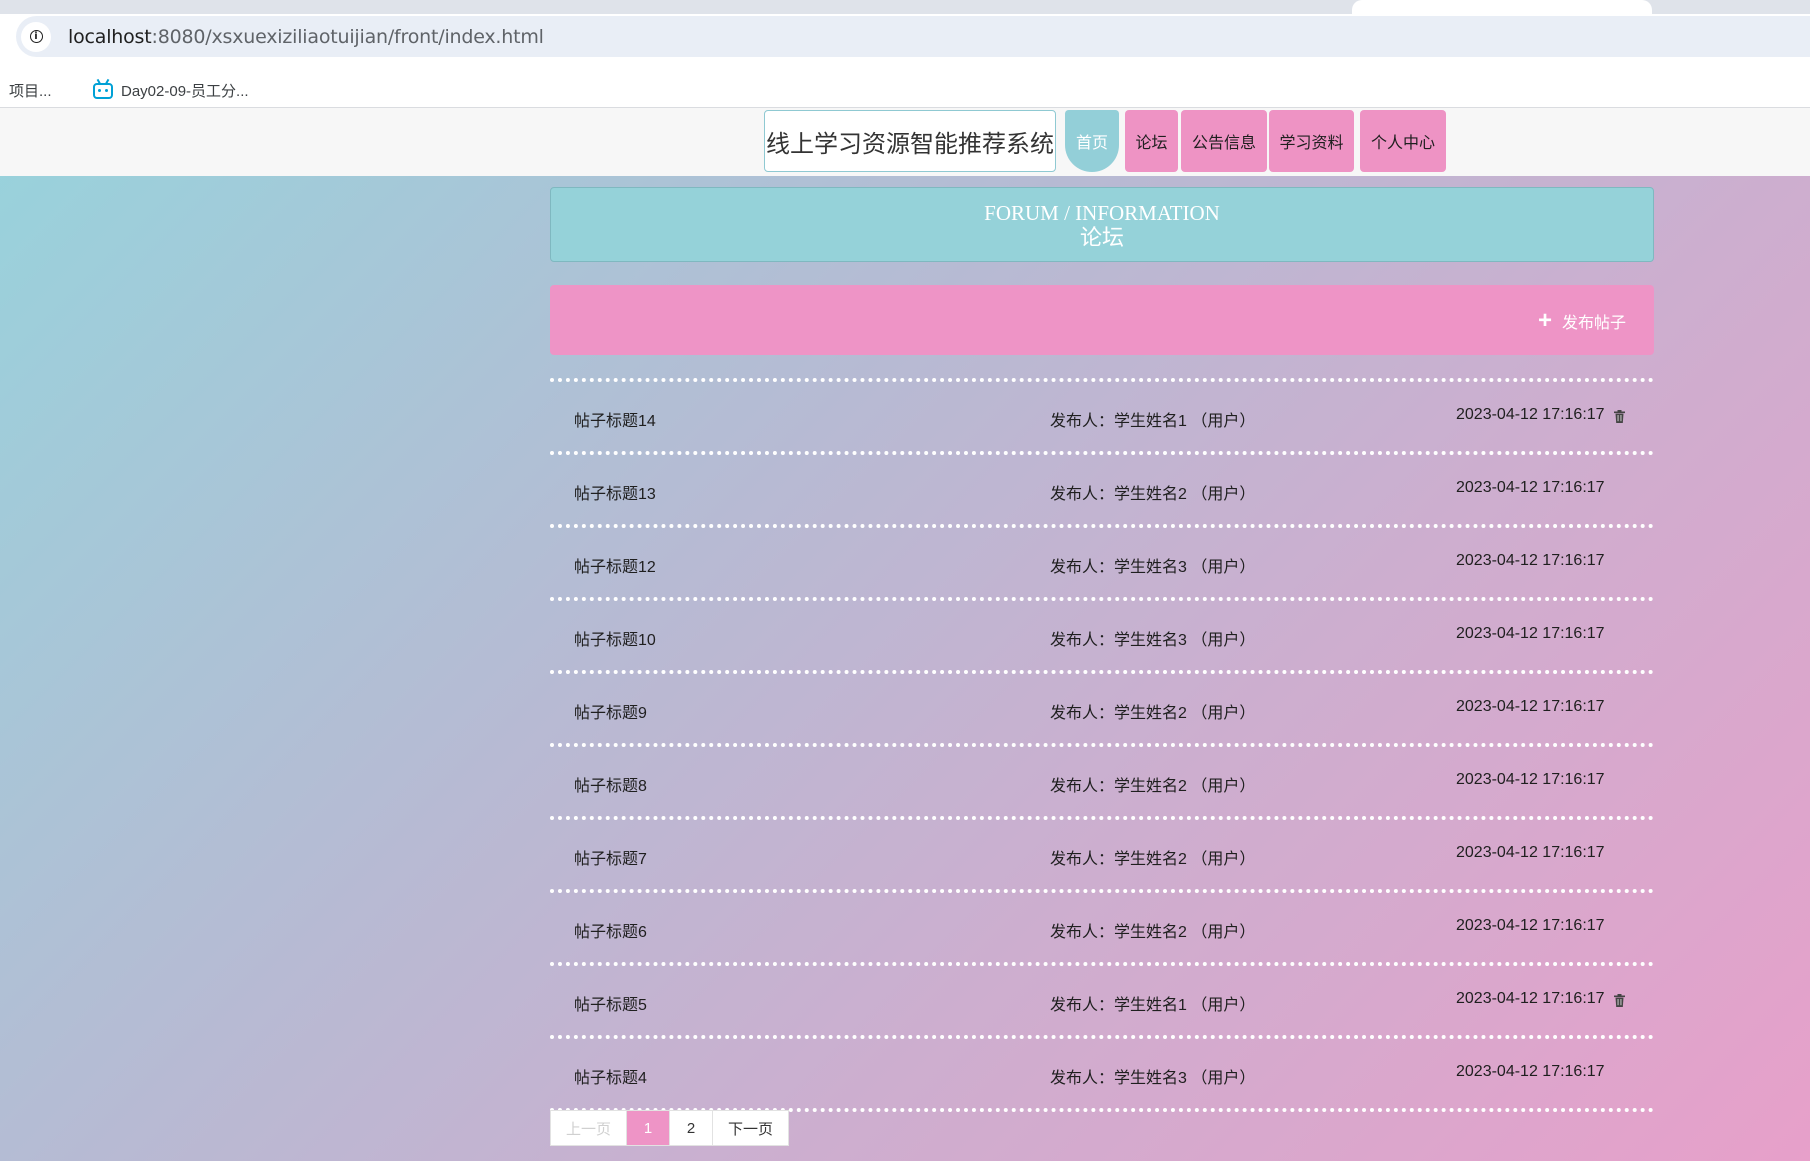 This screenshot has width=1810, height=1161. I want to click on pagination: 上一页 1 2 下一页, so click(669, 1128).